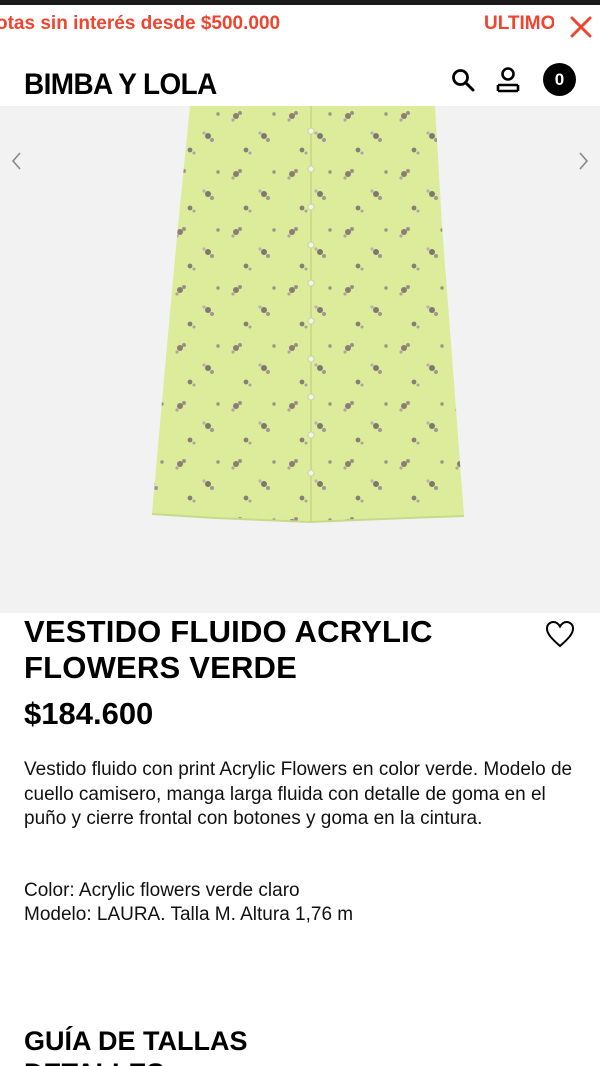  I want to click on model-info: Modelo: LAURA. Talla M. Altura 1,76 m, so click(189, 914).